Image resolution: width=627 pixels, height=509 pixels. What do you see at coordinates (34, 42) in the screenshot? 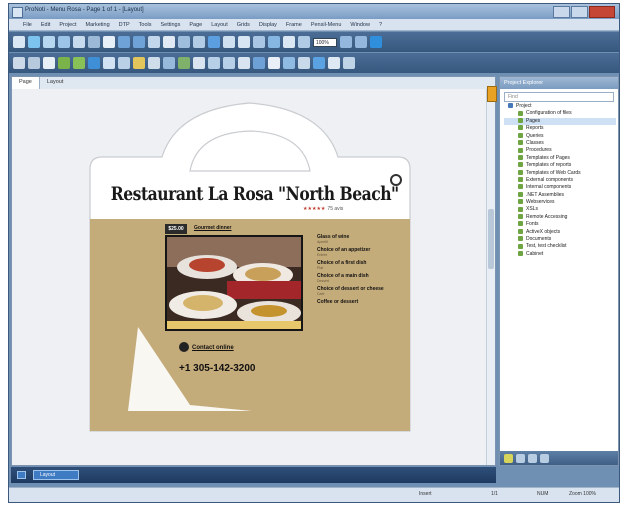
I see `open-icon` at bounding box center [34, 42].